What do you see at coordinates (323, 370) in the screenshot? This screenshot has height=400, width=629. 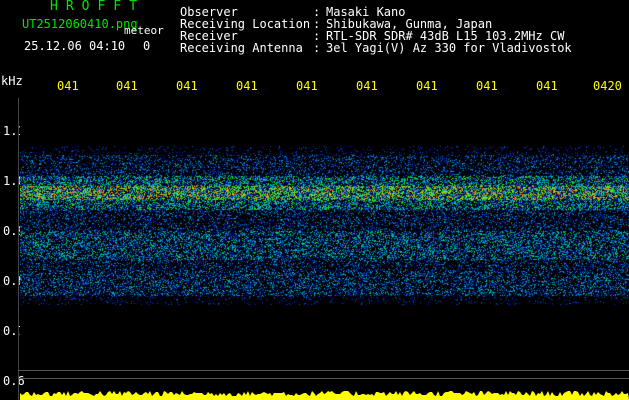 I see `baseline-upper` at bounding box center [323, 370].